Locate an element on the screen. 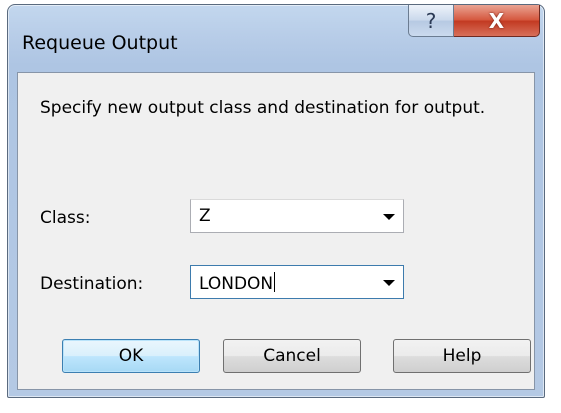  text-caret is located at coordinates (275, 282).